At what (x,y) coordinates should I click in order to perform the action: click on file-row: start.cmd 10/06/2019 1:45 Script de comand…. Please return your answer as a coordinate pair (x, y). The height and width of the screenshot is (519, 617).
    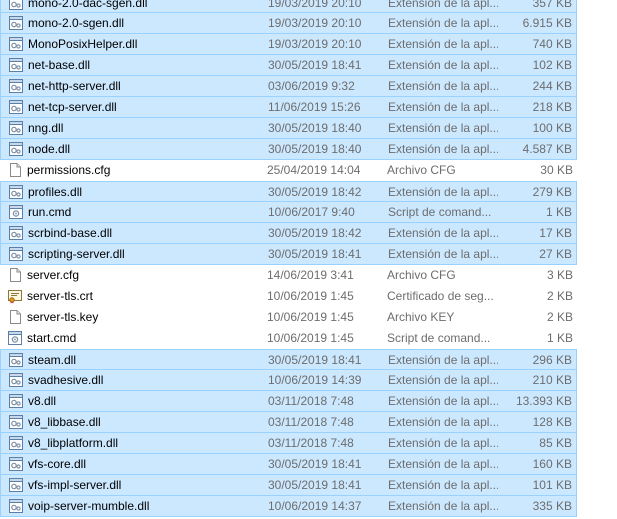
    Looking at the image, I should click on (288, 338).